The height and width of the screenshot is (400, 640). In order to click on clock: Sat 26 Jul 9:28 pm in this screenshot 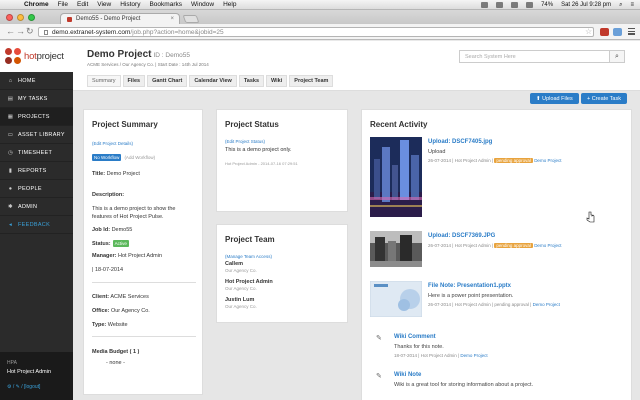, I will do `click(586, 5)`.